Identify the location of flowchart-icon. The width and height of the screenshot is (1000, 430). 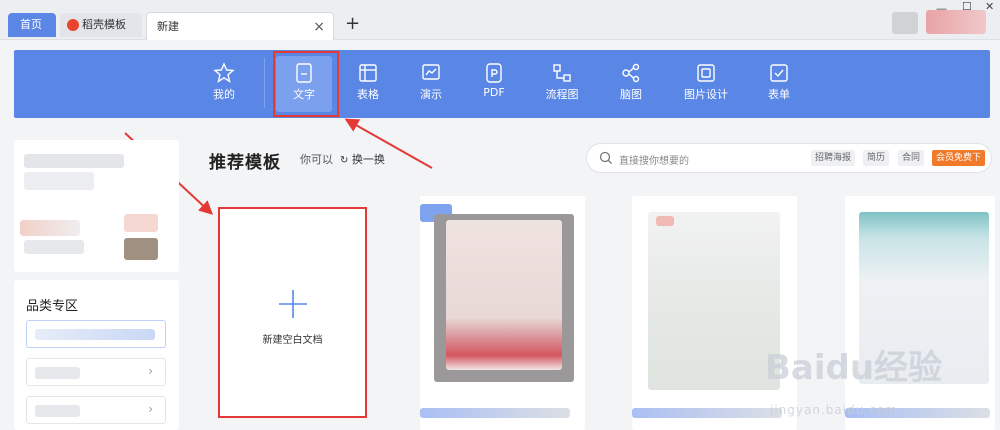
(562, 73).